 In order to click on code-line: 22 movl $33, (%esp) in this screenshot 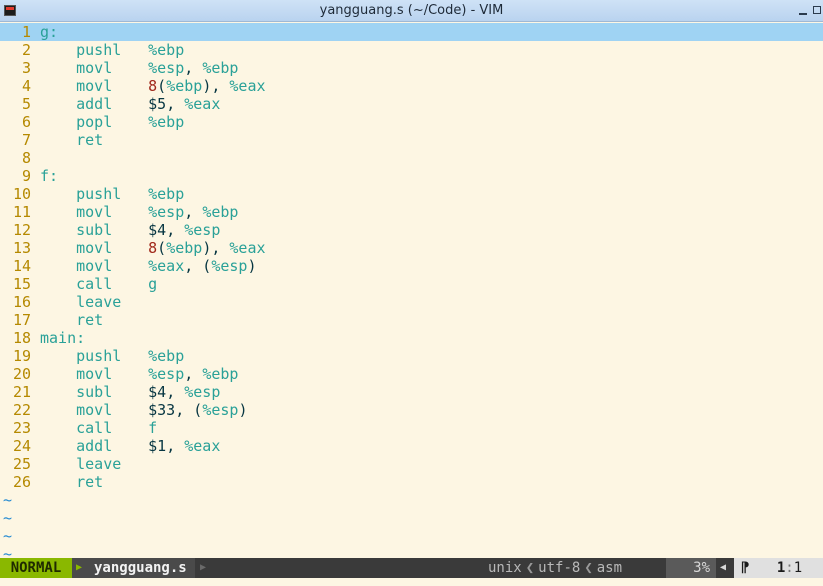, I will do `click(411, 410)`.